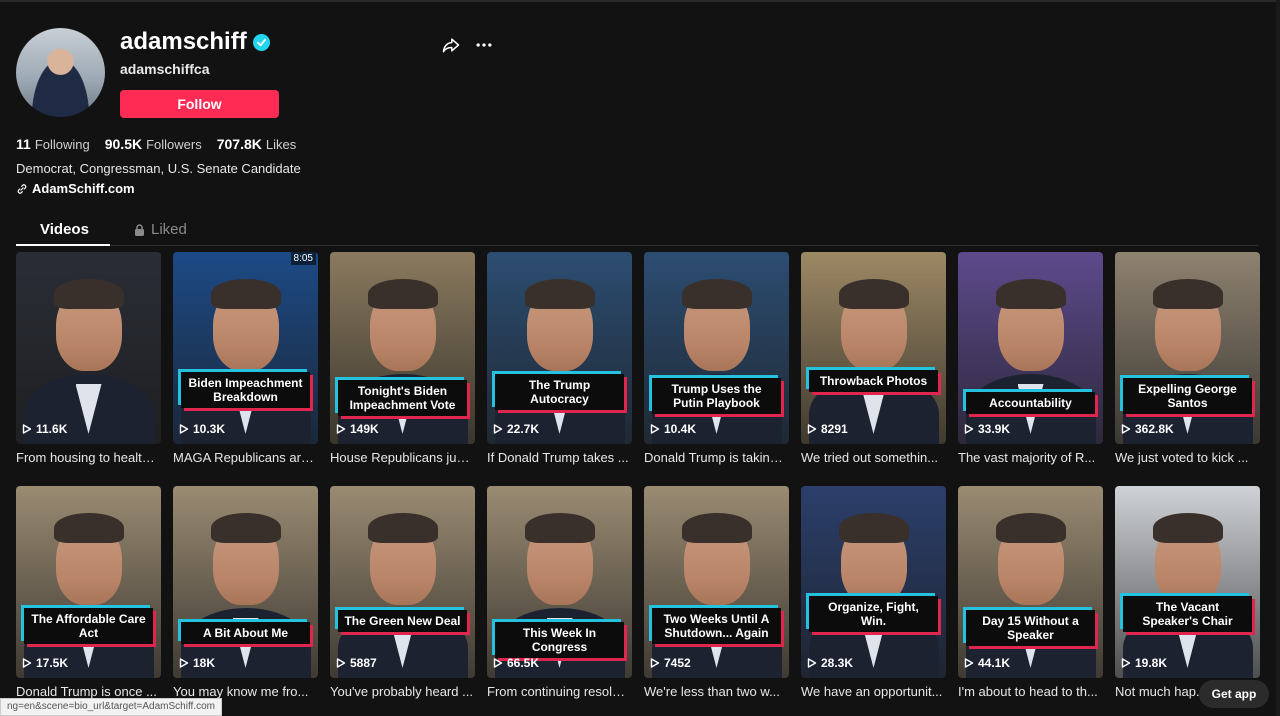  Describe the element at coordinates (257, 144) in the screenshot. I see `likes-stat: 707.8K Likes` at that location.